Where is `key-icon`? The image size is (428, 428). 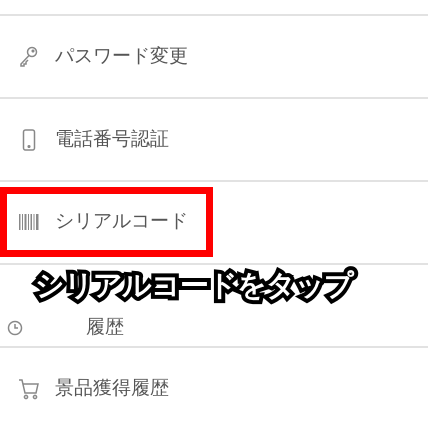 key-icon is located at coordinates (29, 57).